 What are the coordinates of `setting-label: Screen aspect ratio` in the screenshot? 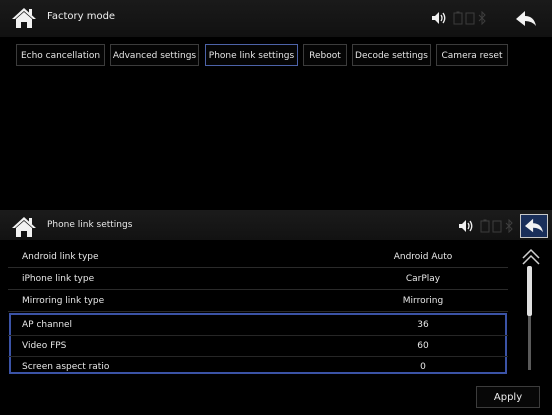 It's located at (66, 367).